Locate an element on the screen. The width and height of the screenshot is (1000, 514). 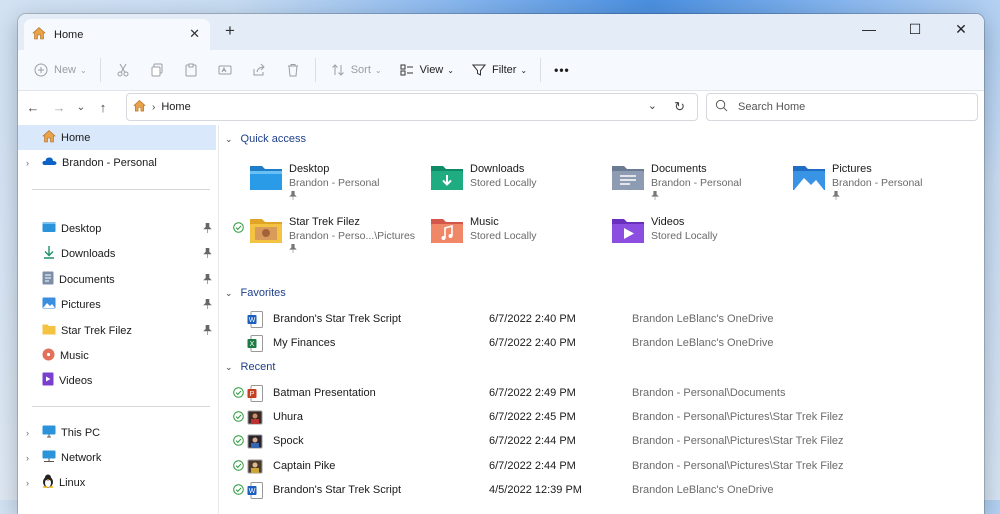
copy-button is located at coordinates (157, 70).